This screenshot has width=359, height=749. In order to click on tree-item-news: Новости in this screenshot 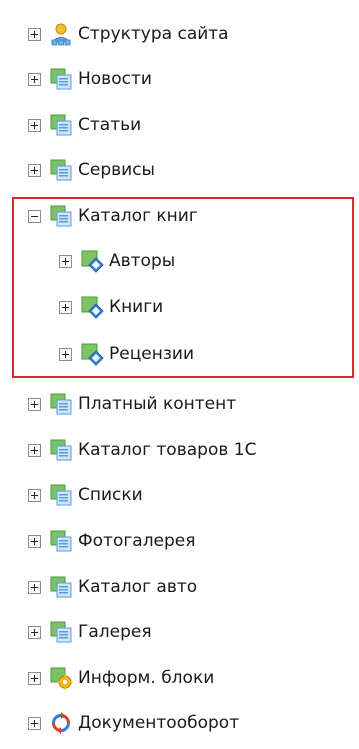, I will do `click(90, 79)`.